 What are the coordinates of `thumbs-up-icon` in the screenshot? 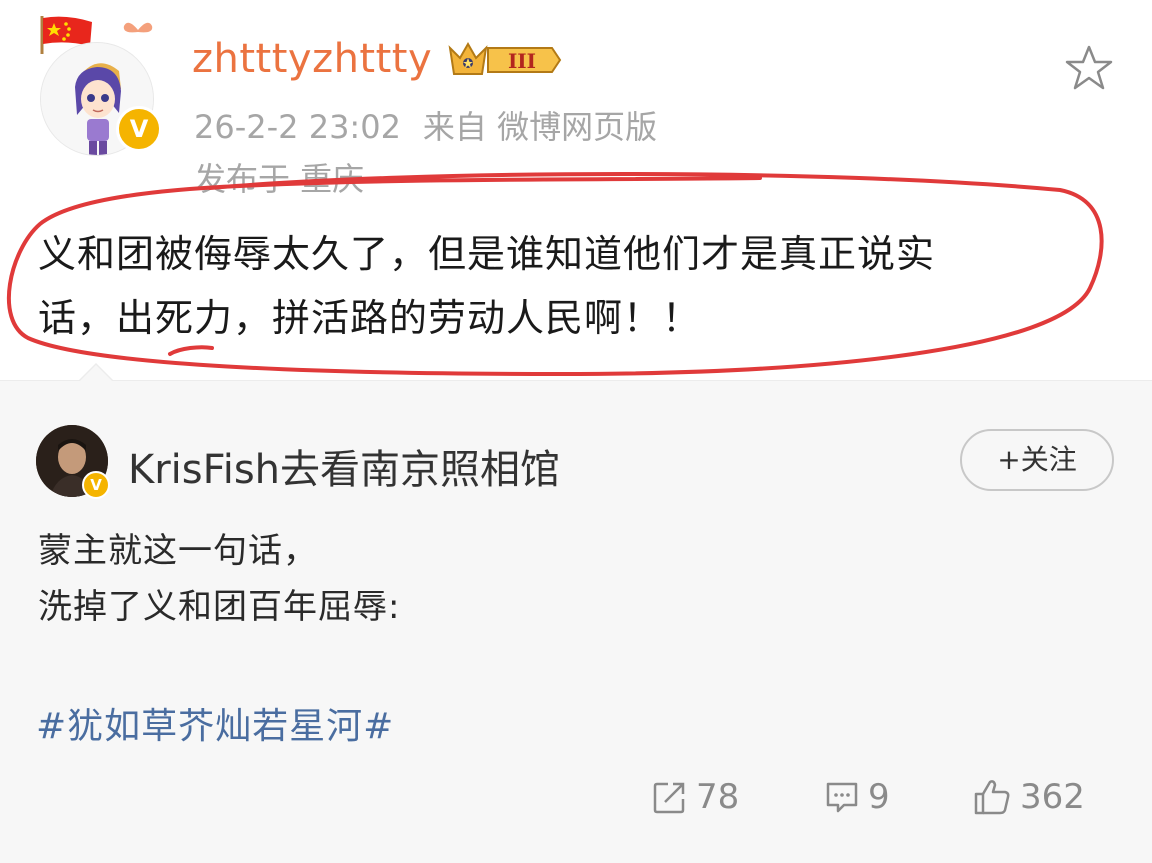 It's located at (992, 797).